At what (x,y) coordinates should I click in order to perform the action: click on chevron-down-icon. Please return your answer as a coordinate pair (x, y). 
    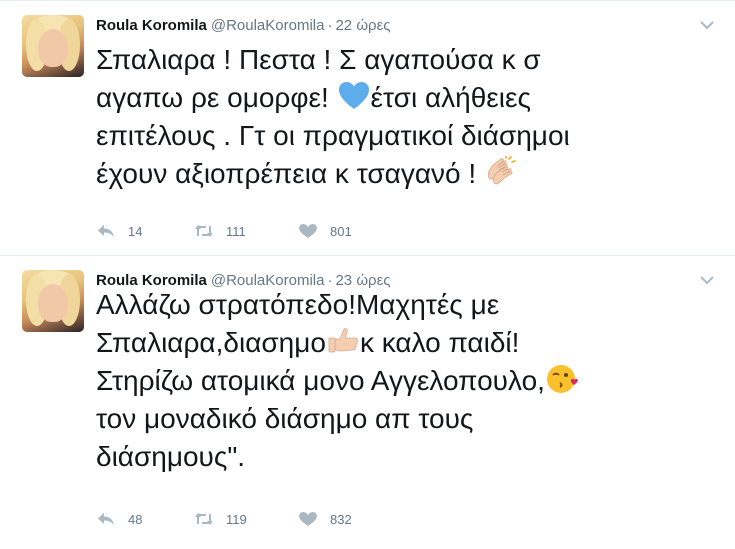
    Looking at the image, I should click on (707, 25).